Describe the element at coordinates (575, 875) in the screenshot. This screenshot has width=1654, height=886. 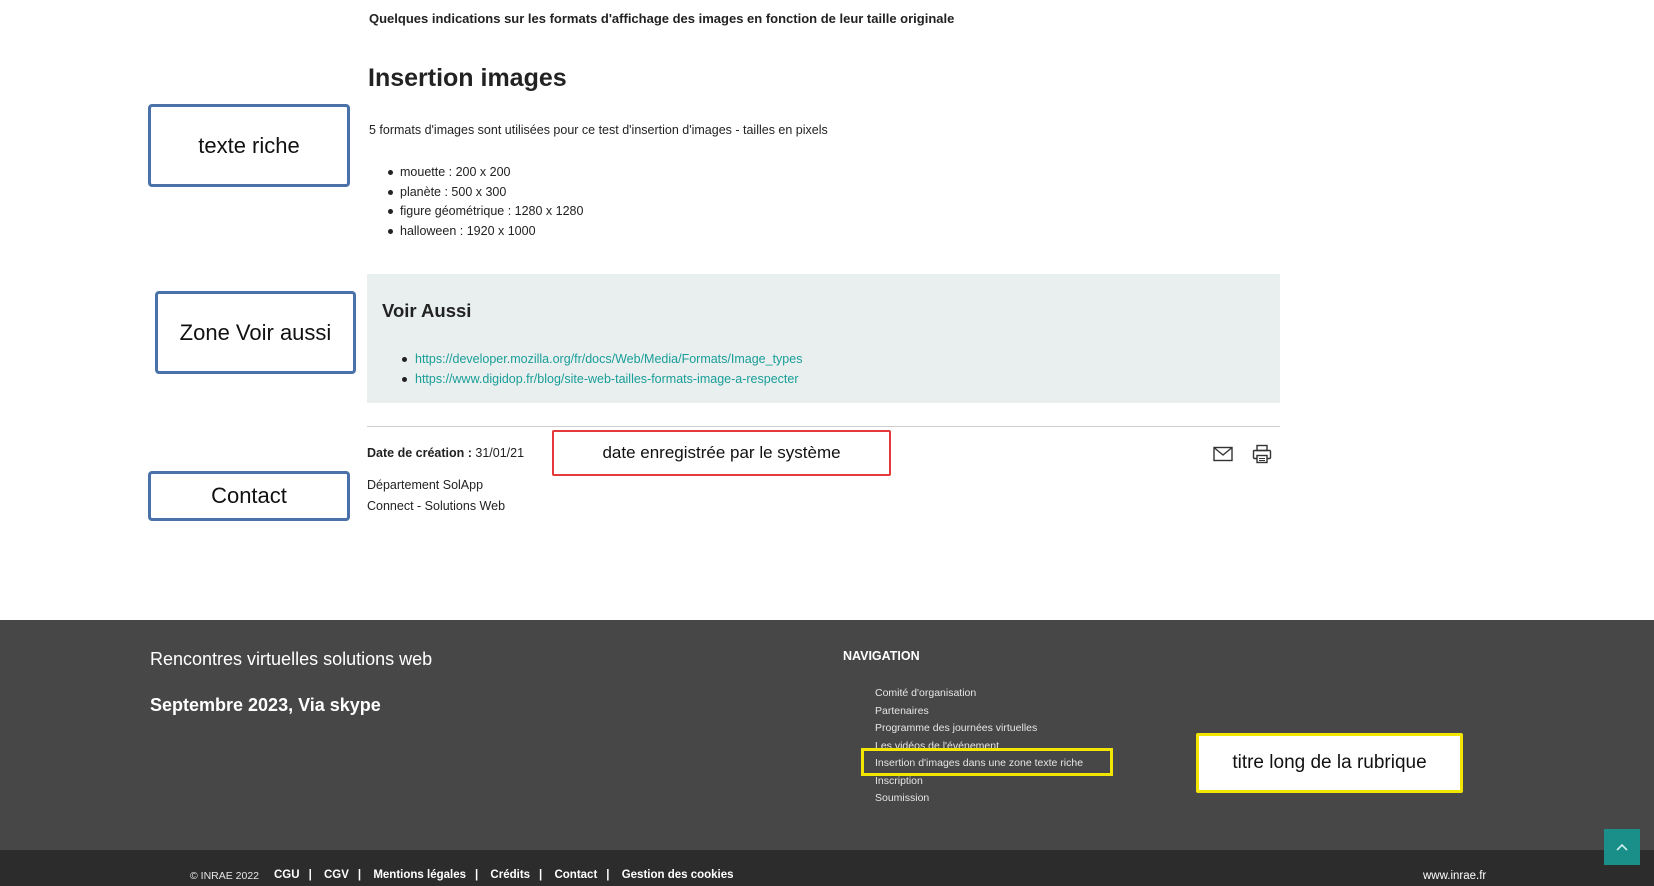
I see `legal-link-contact: Contact` at that location.